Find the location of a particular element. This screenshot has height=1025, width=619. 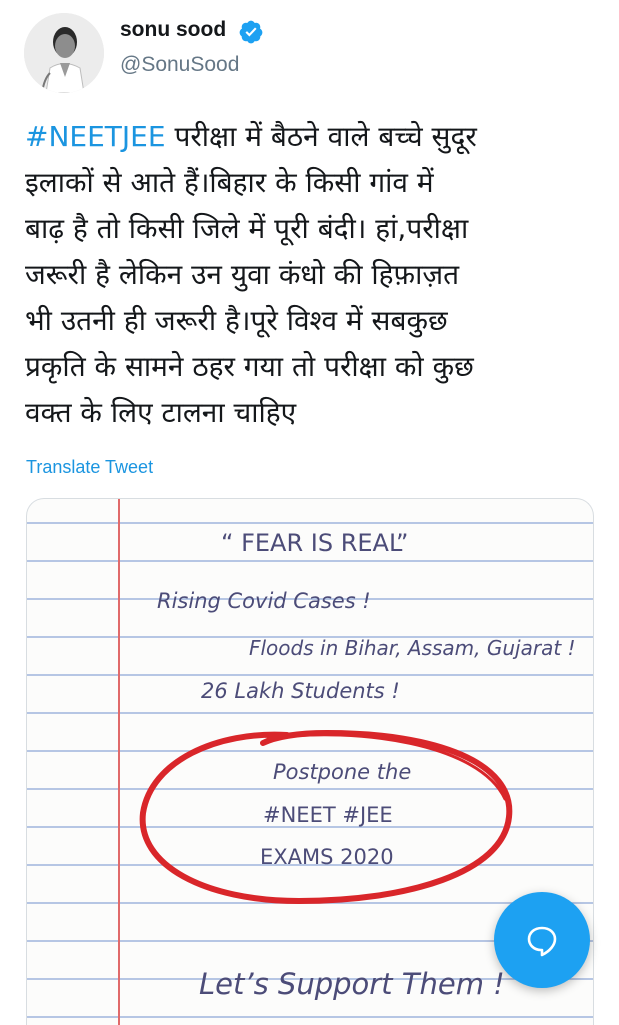

tweet-line: इलाकों से आते हैं।बिहार के किसी गांव में is located at coordinates (229, 182).